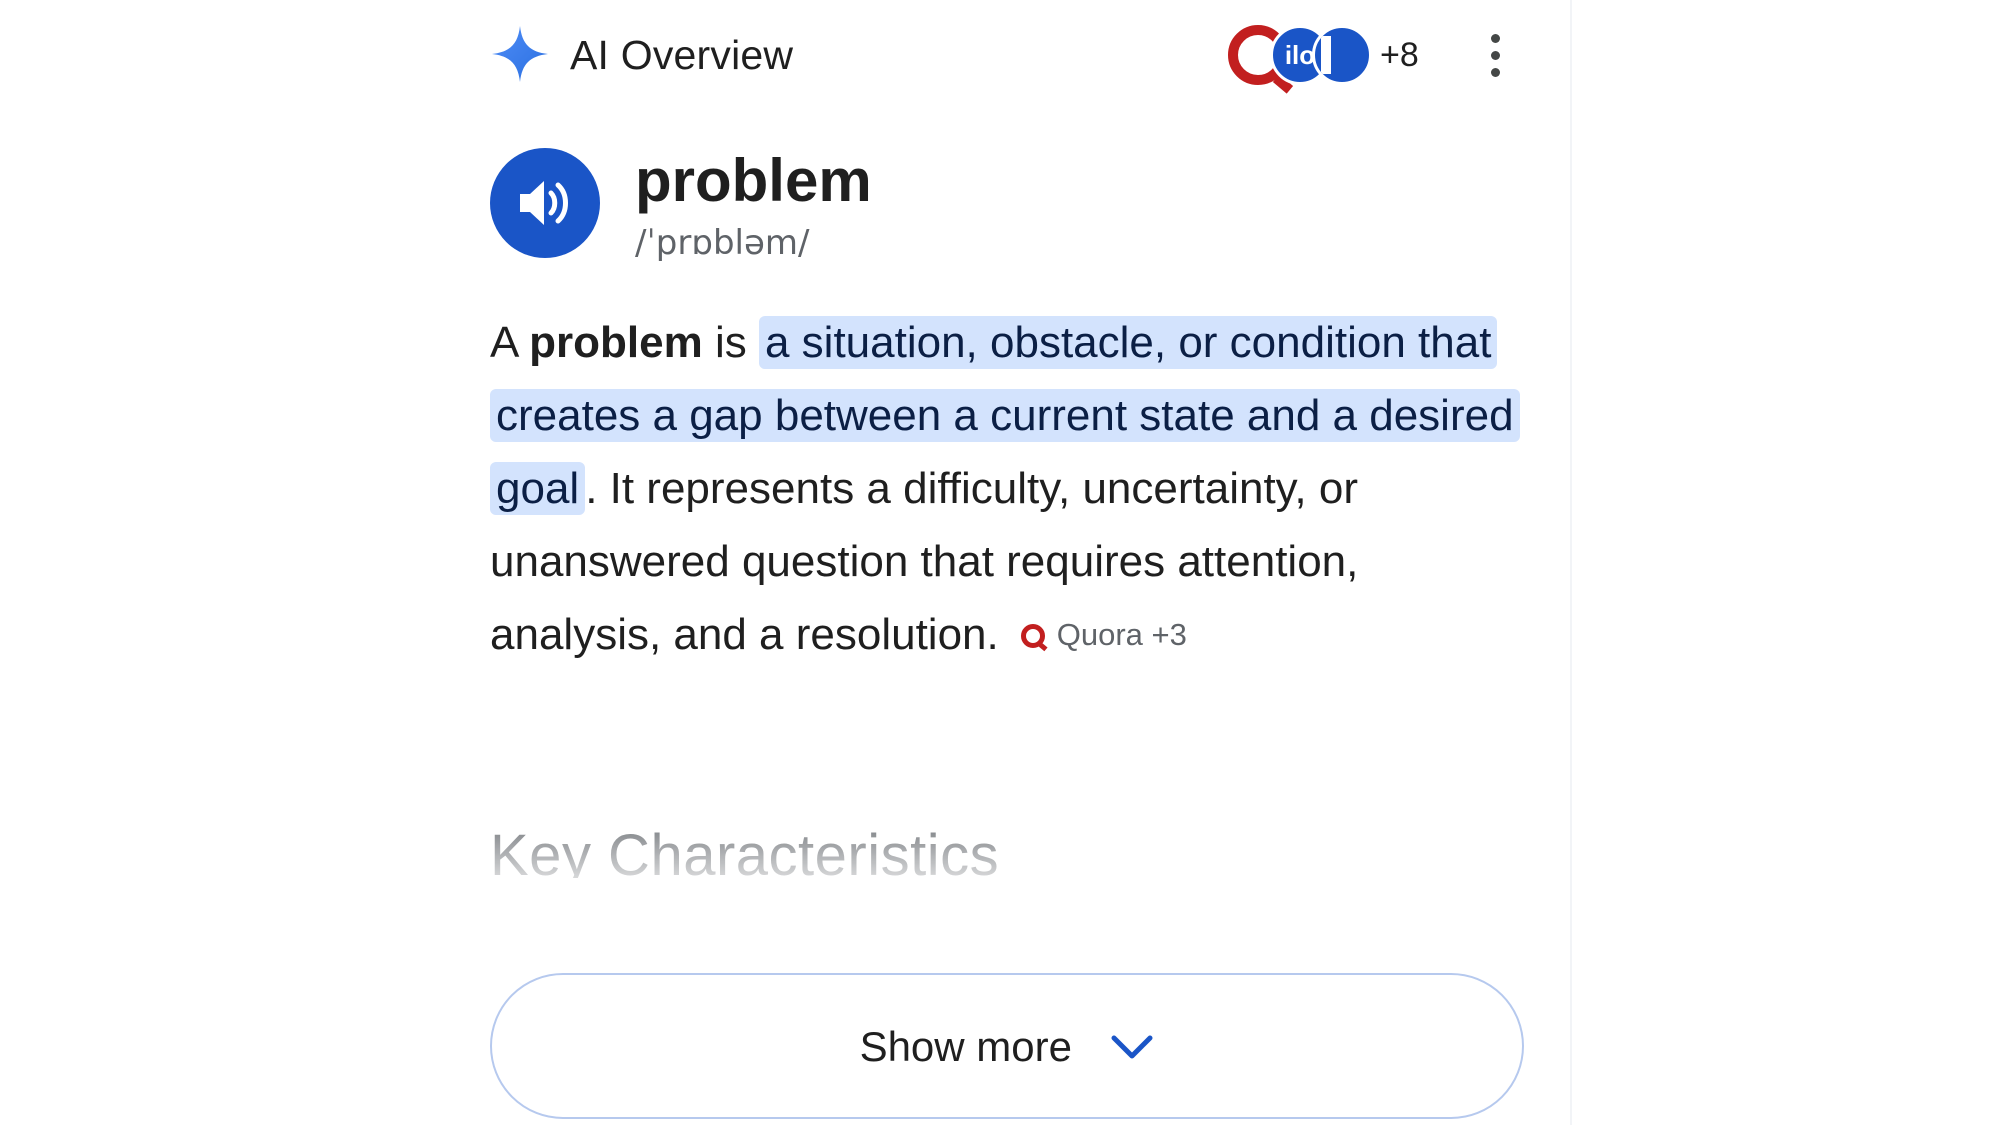 The width and height of the screenshot is (2000, 1125). What do you see at coordinates (1169, 634) in the screenshot?
I see `citation-count: +3` at bounding box center [1169, 634].